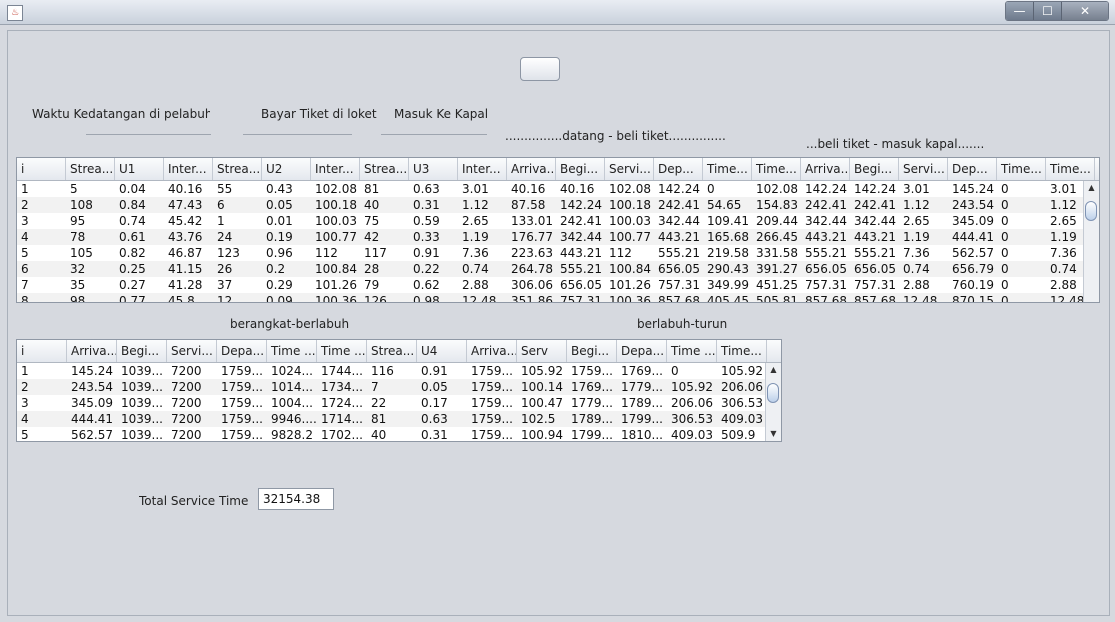  What do you see at coordinates (292, 435) in the screenshot?
I see `table-cell: 9828.2` at bounding box center [292, 435].